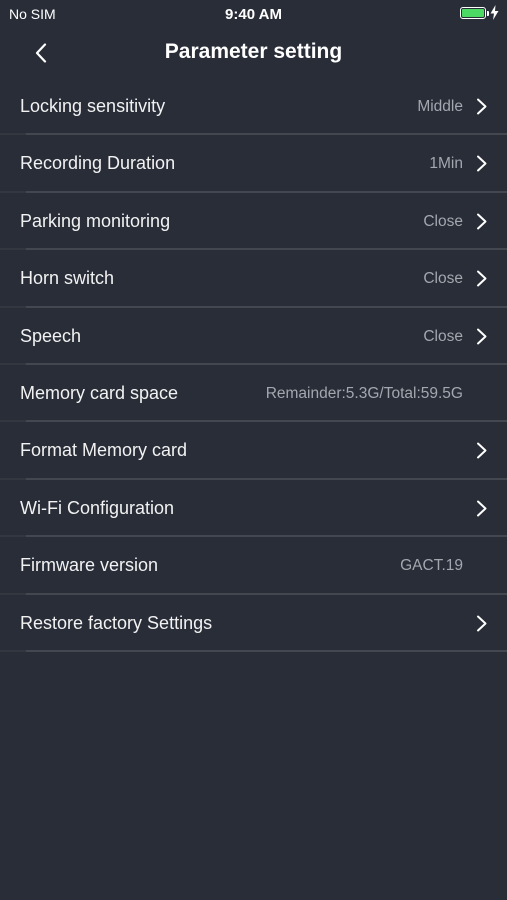  I want to click on setting-value: Middle, so click(440, 106).